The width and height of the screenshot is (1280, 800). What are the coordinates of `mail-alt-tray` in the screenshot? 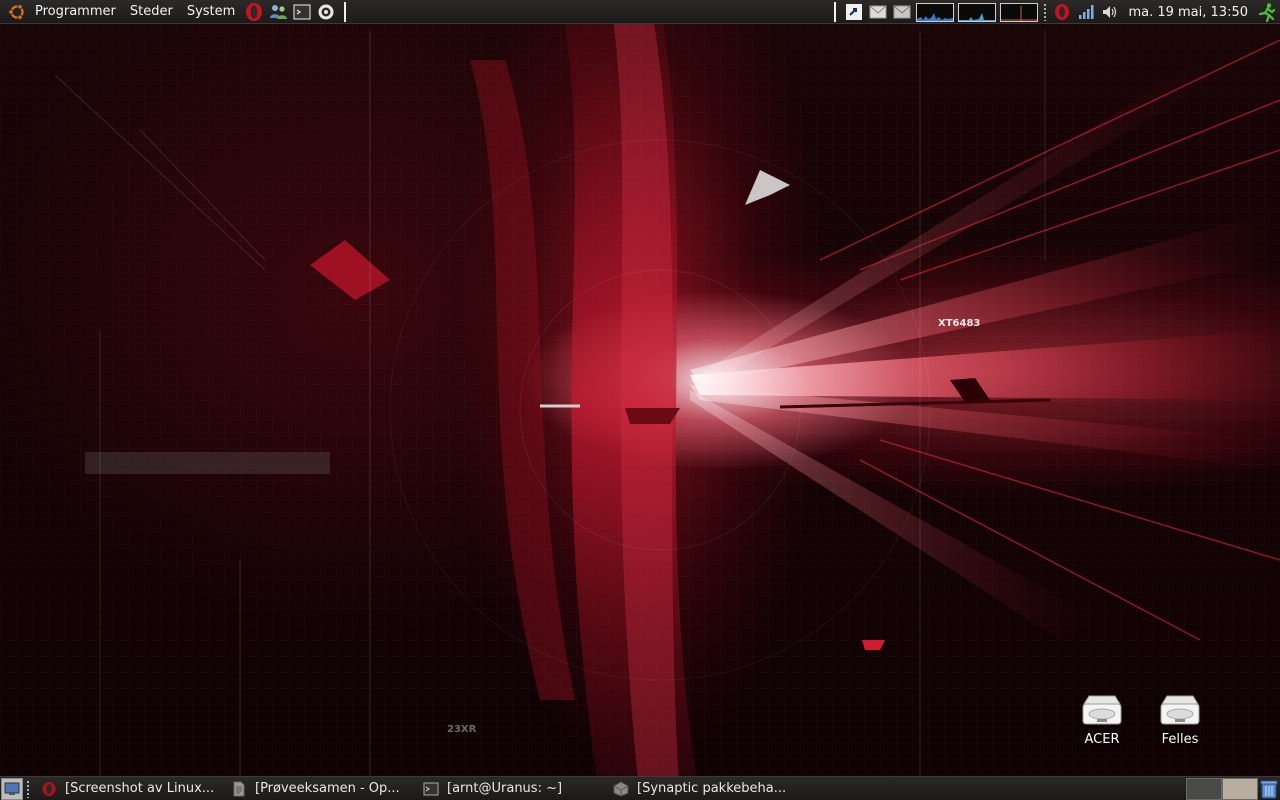 It's located at (902, 12).